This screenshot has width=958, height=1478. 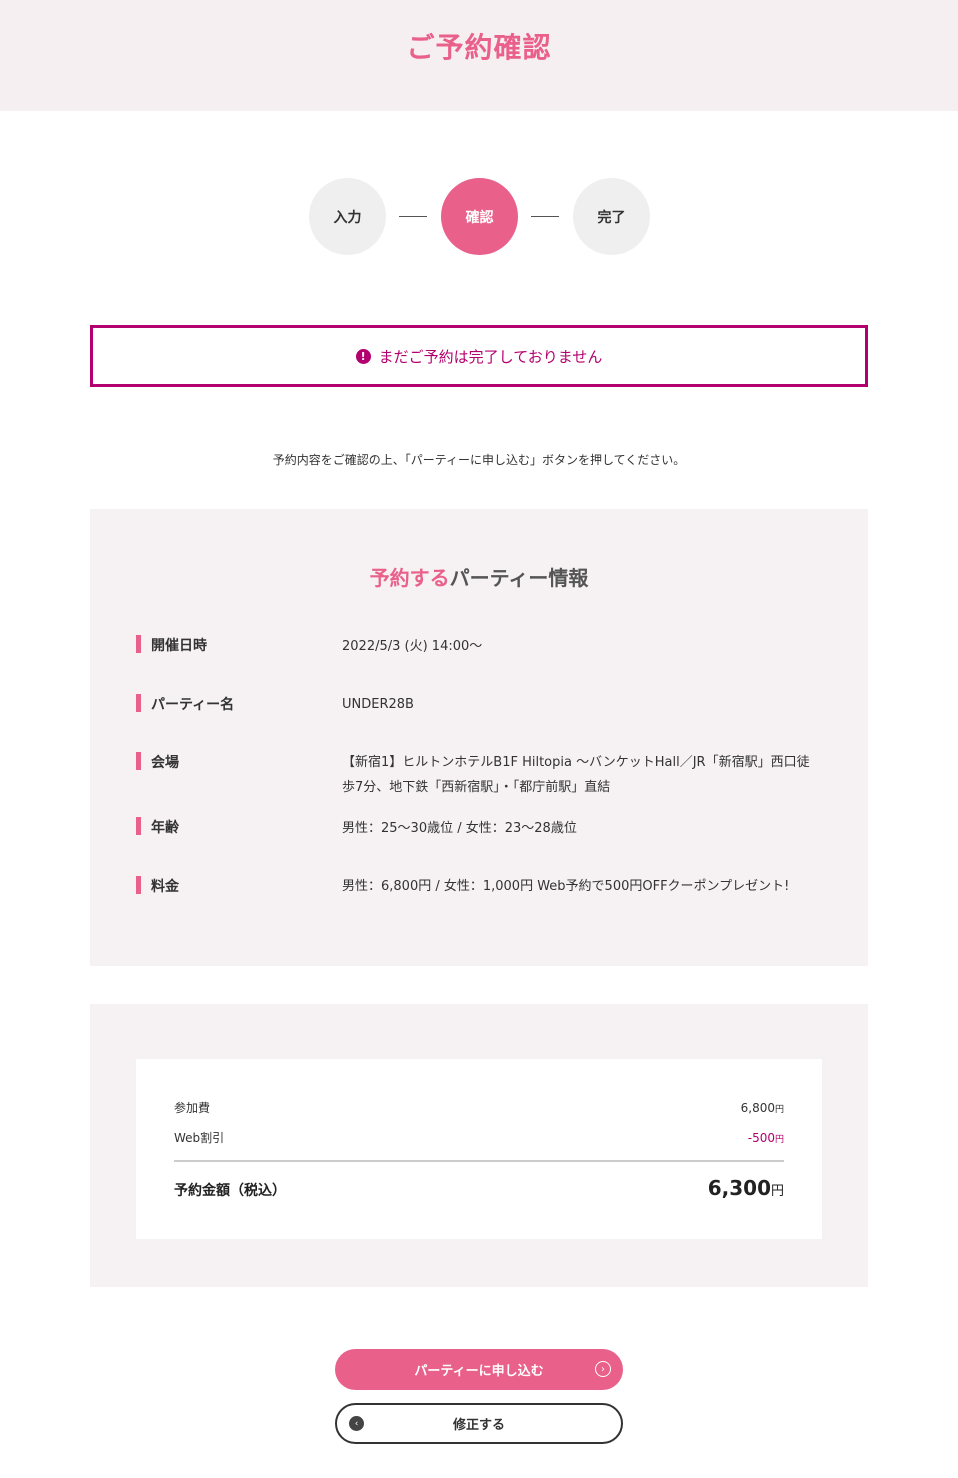 I want to click on step-complete: 完了, so click(x=611, y=216).